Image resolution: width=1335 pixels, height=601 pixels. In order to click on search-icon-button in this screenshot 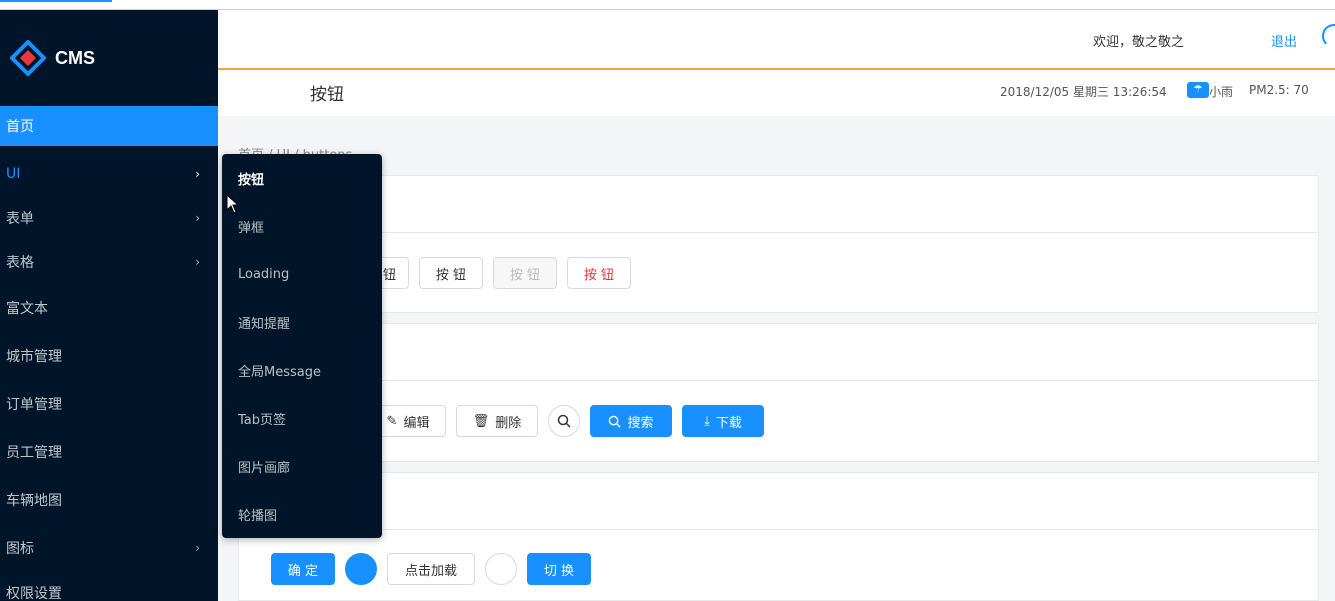, I will do `click(564, 421)`.